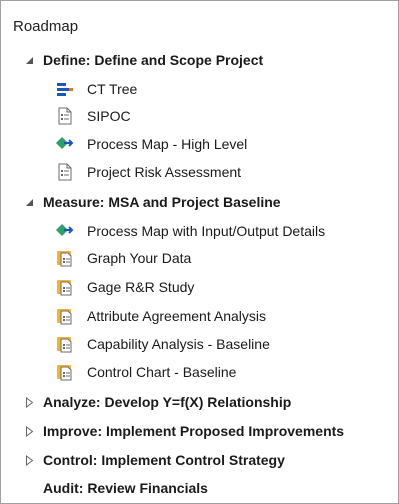 This screenshot has height=504, width=399. Describe the element at coordinates (65, 89) in the screenshot. I see `ct-tree-icon` at that location.